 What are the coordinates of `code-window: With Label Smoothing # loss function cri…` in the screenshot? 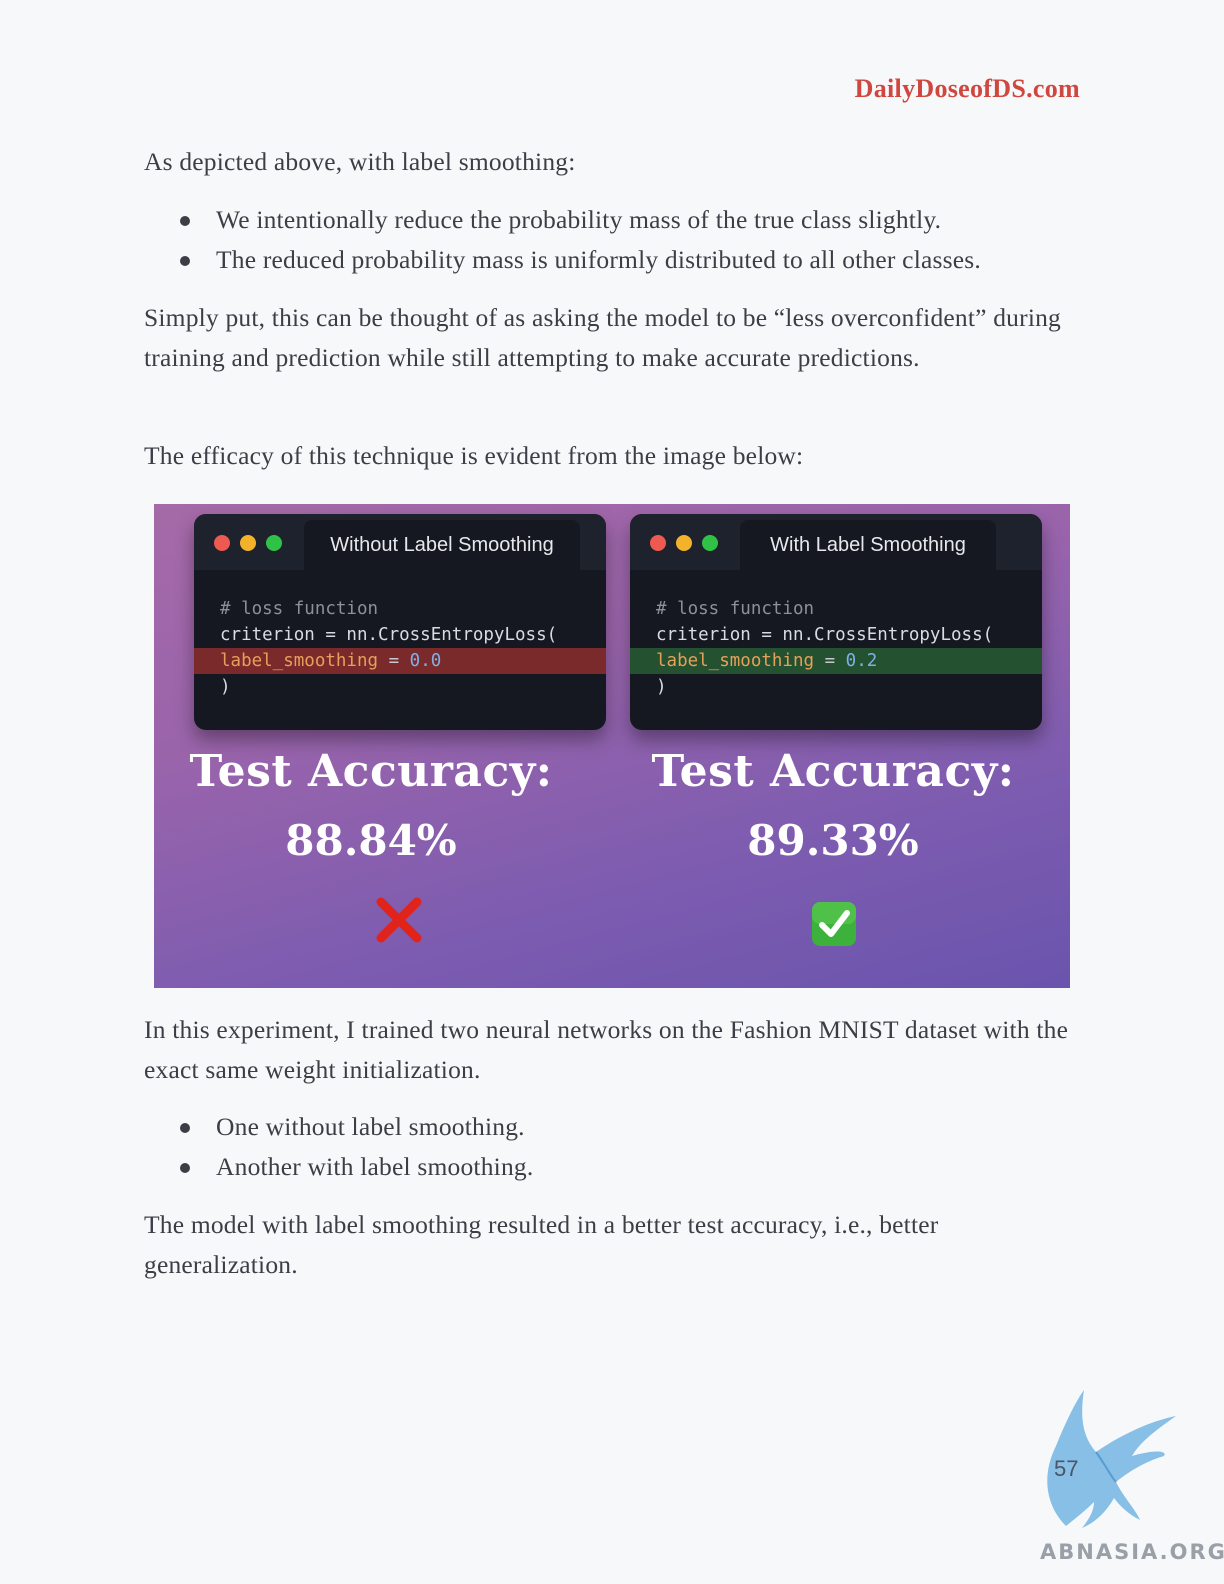 It's located at (836, 622).